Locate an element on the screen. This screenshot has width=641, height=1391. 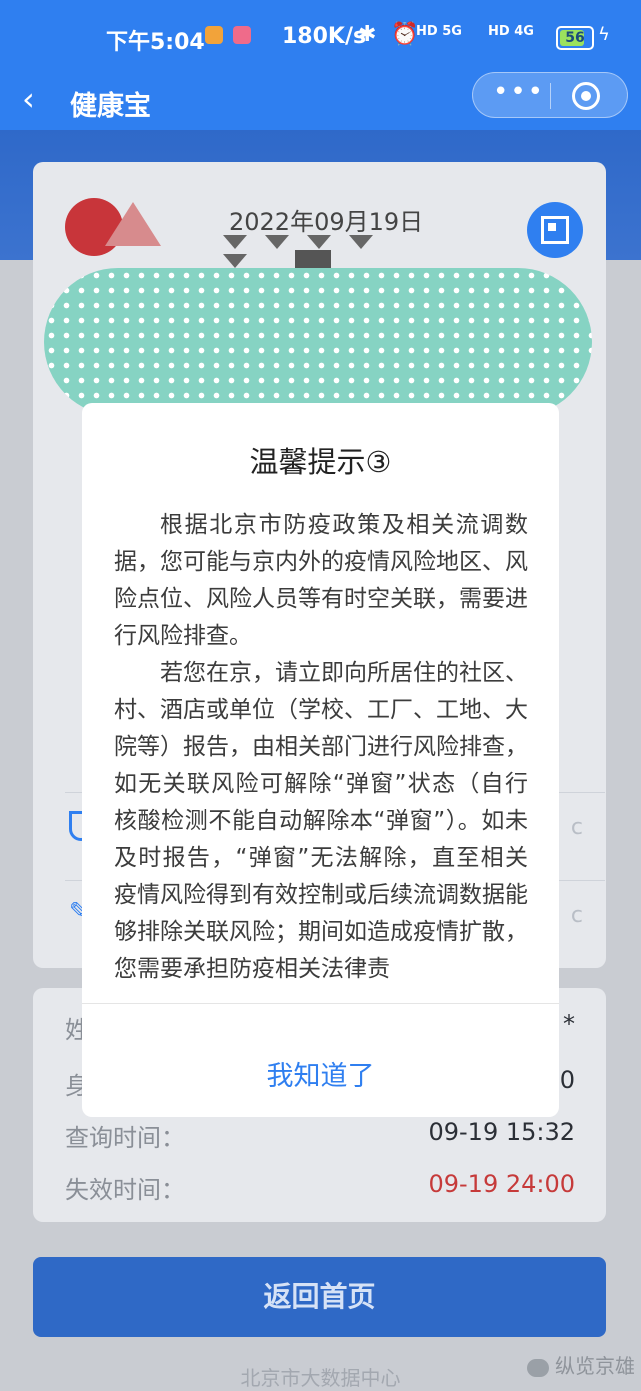
date-pattern is located at coordinates (323, 251).